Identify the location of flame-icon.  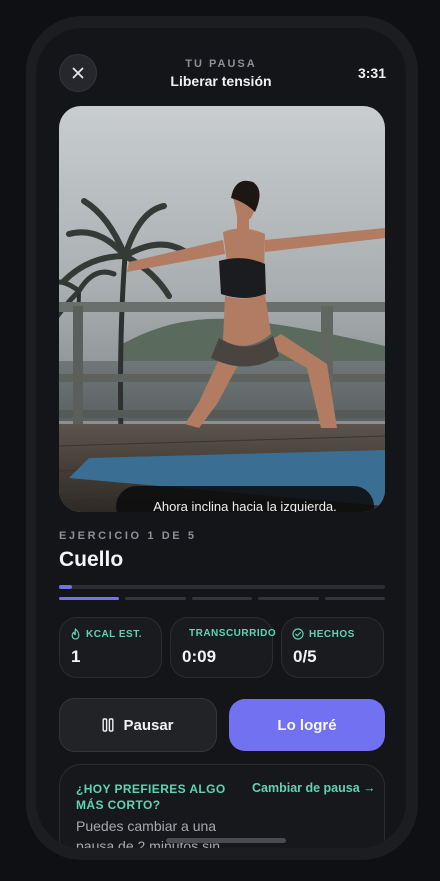
(75, 634).